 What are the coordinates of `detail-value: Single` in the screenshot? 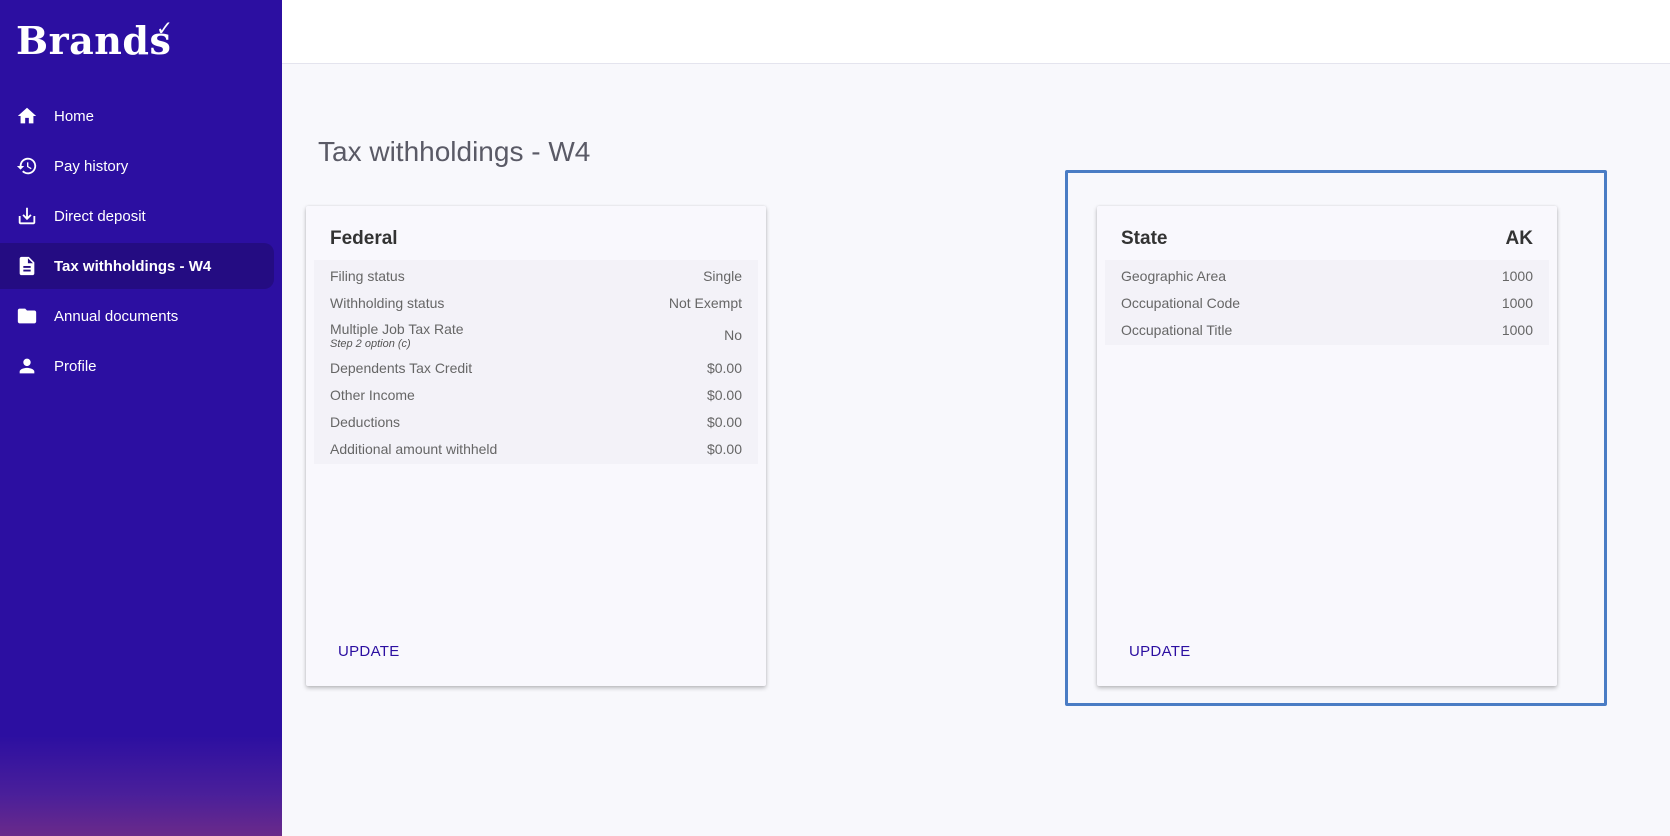 It's located at (722, 275).